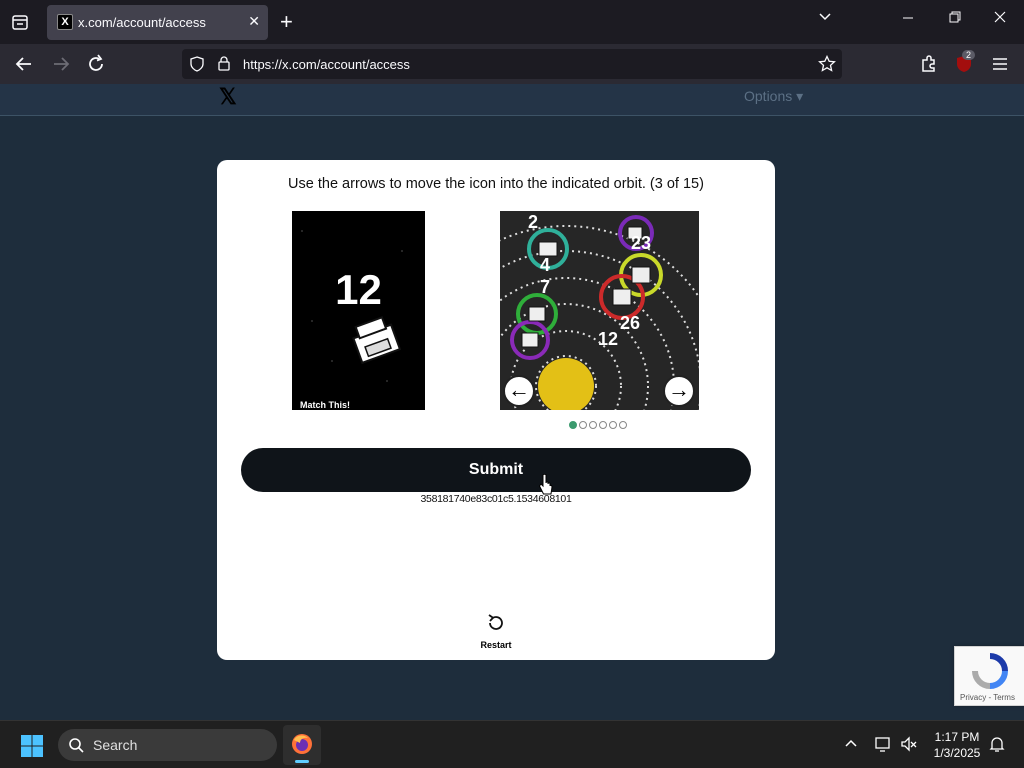 The height and width of the screenshot is (768, 1024). I want to click on url-text: https://x.com/account/access, so click(326, 64).